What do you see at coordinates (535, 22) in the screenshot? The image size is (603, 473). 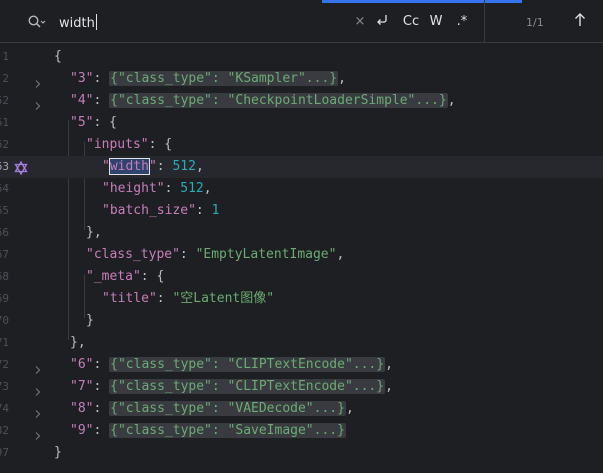 I see `match-count: 1/1` at bounding box center [535, 22].